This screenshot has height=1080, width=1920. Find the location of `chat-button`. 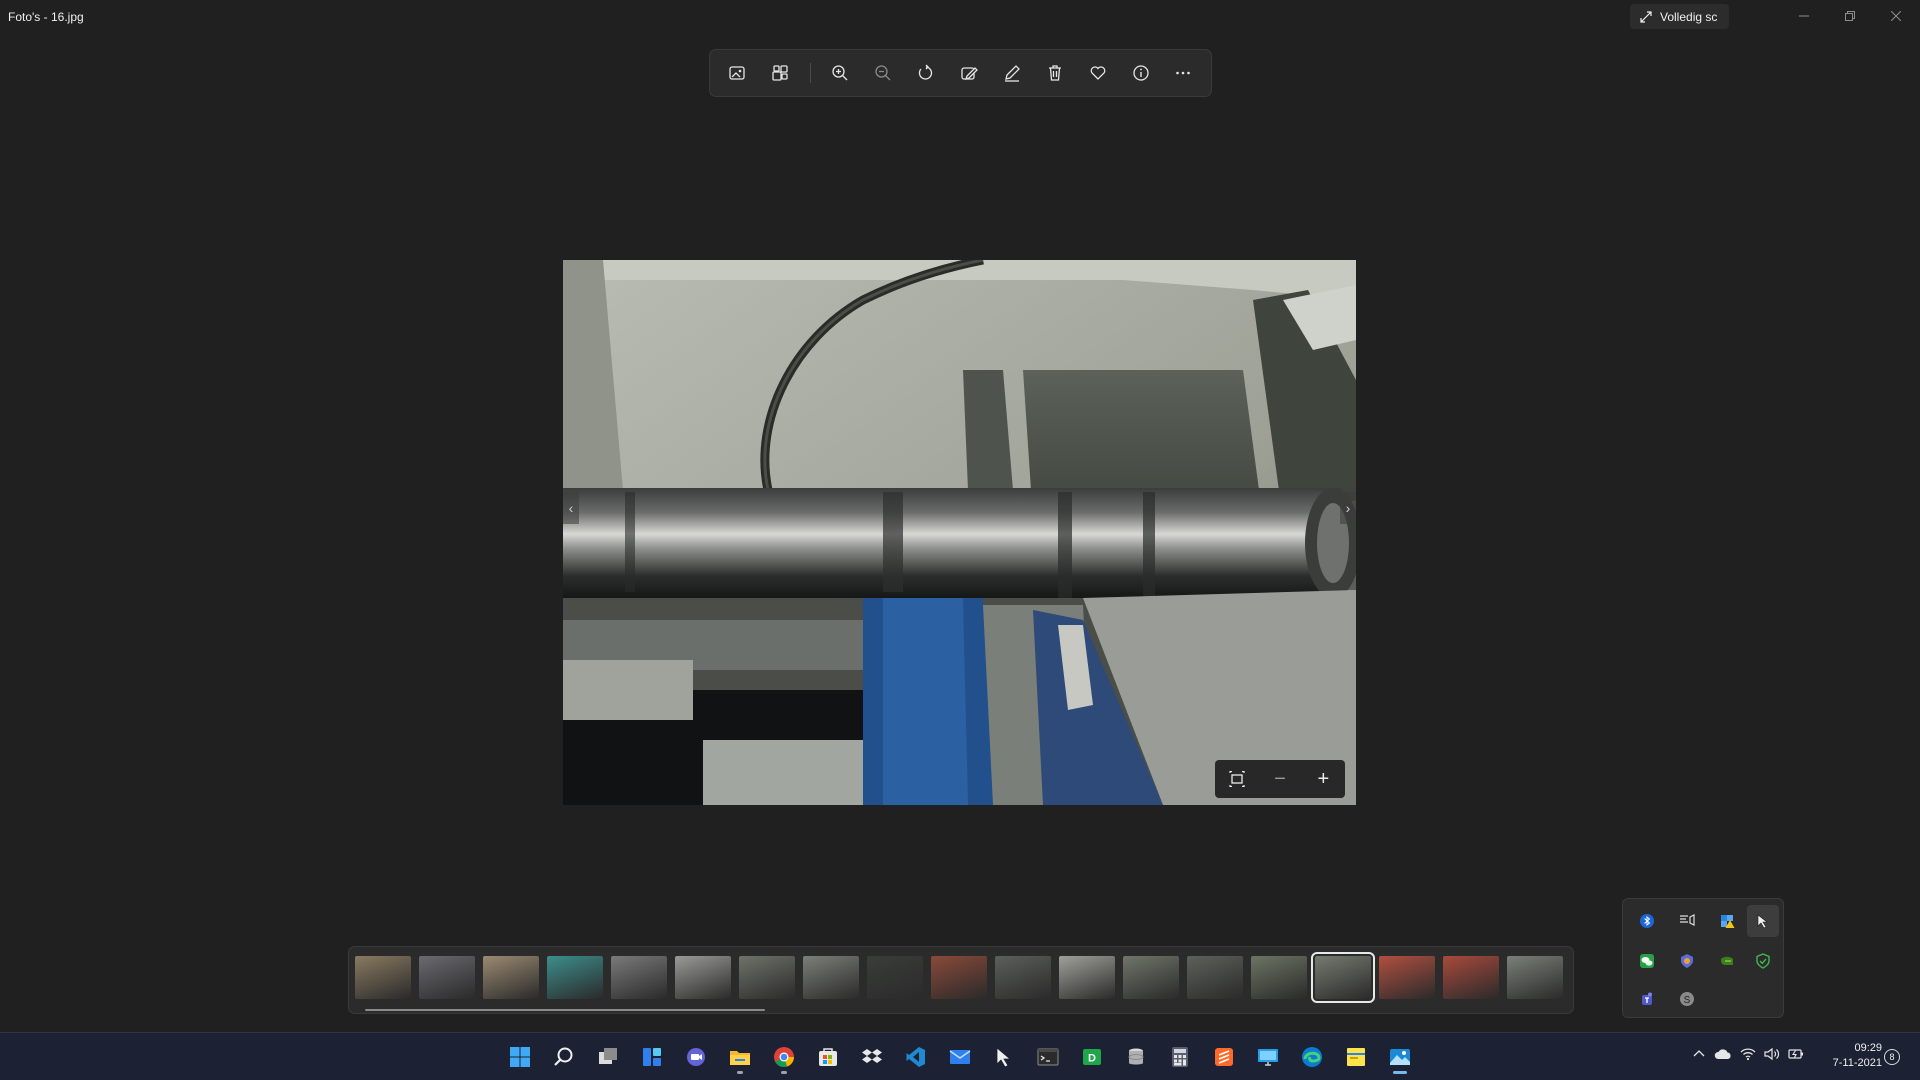

chat-button is located at coordinates (696, 1057).